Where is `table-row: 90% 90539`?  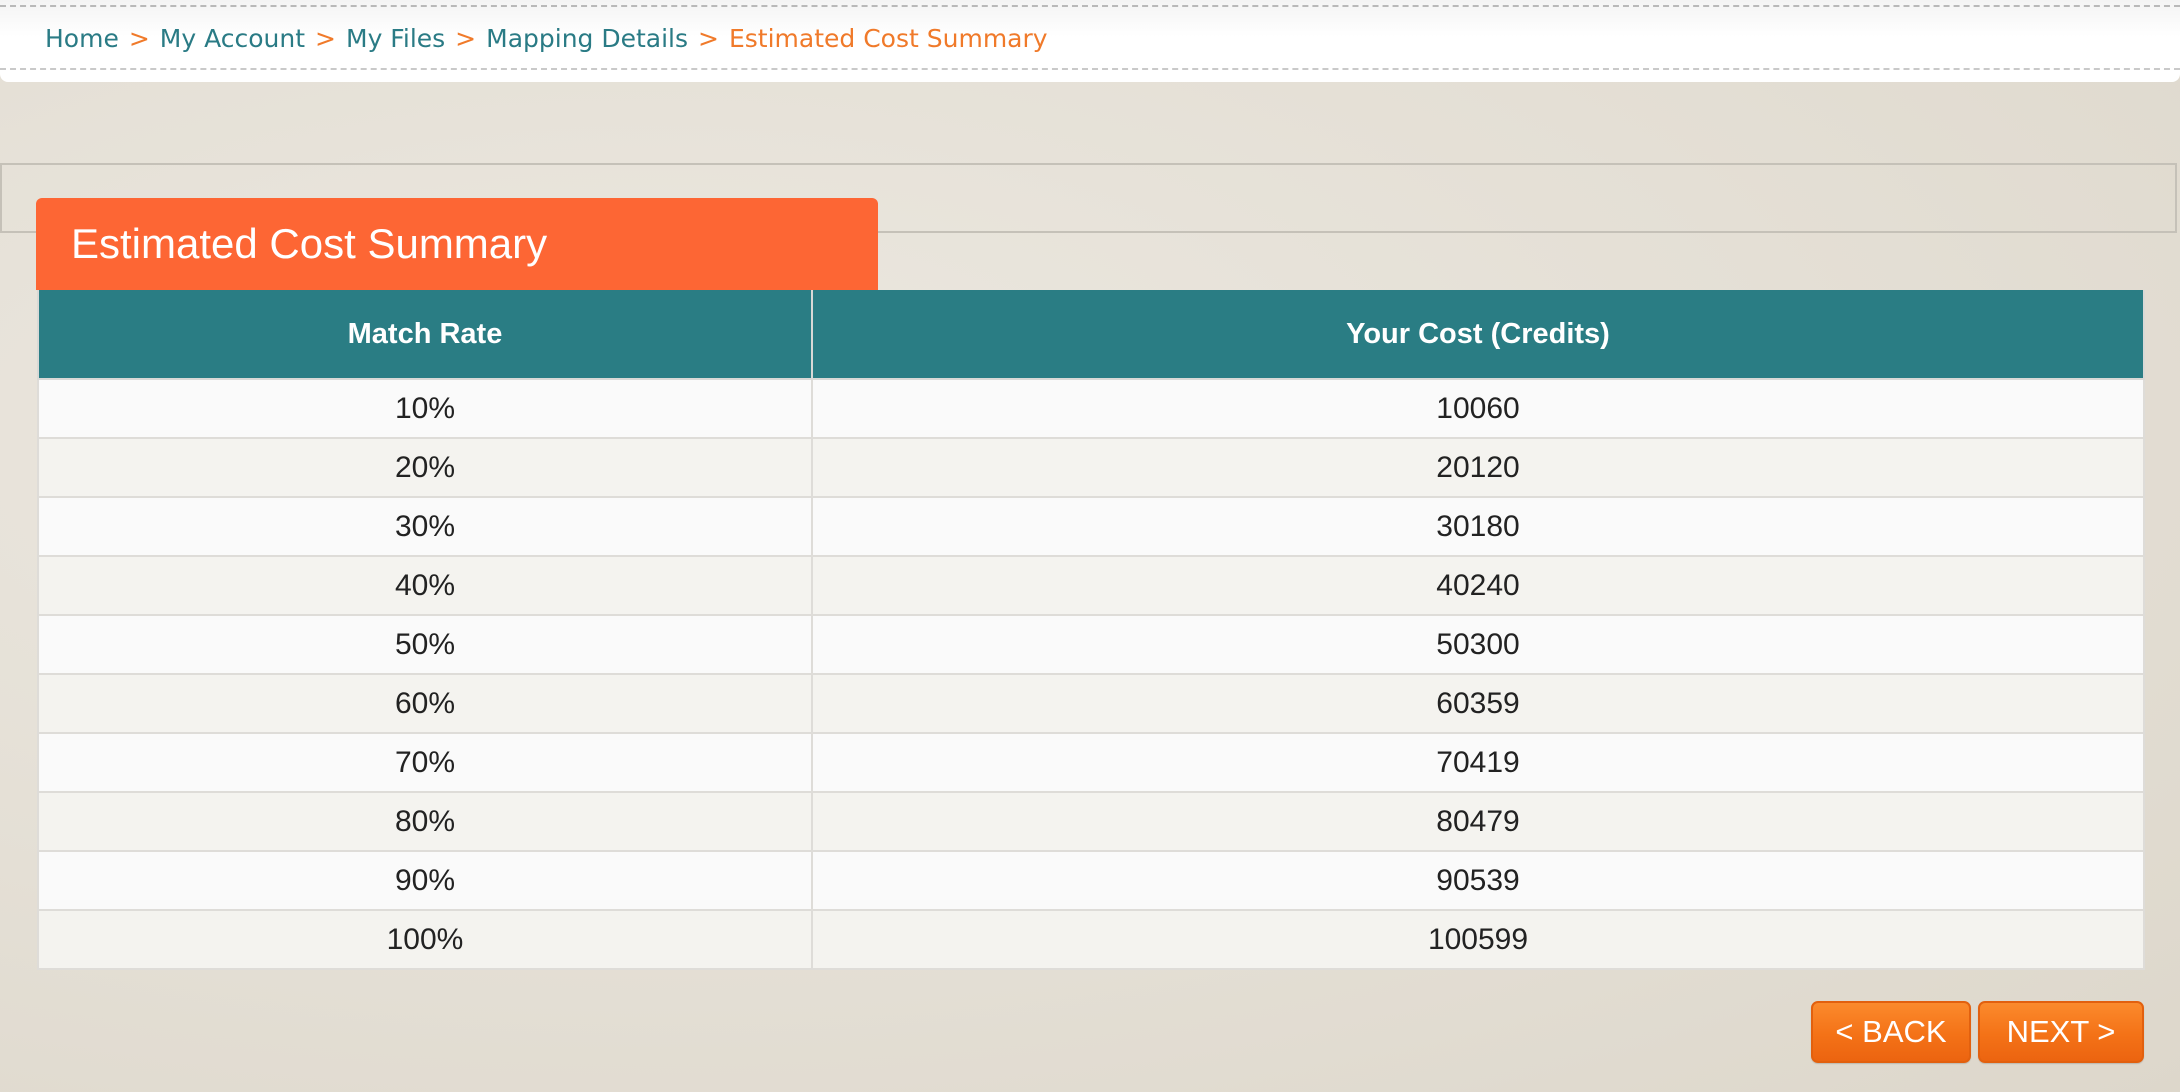 table-row: 90% 90539 is located at coordinates (1091, 880).